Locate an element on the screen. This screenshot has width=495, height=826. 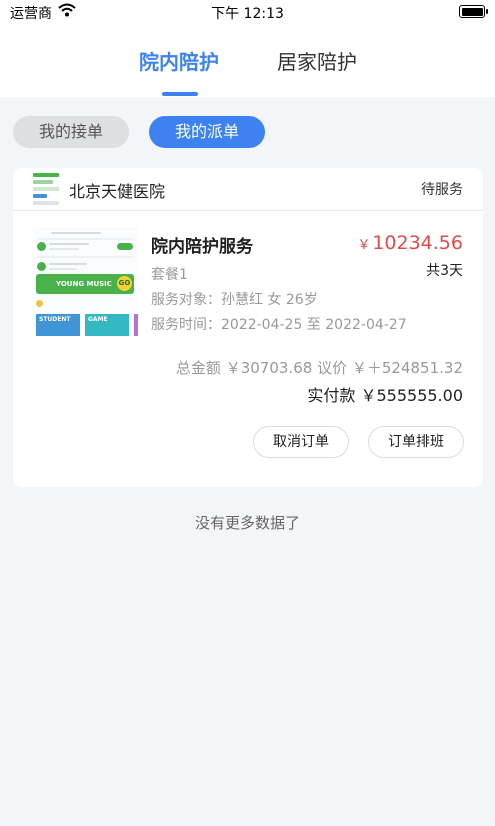
banner-text: YOUNG MUSIC is located at coordinates (84, 284).